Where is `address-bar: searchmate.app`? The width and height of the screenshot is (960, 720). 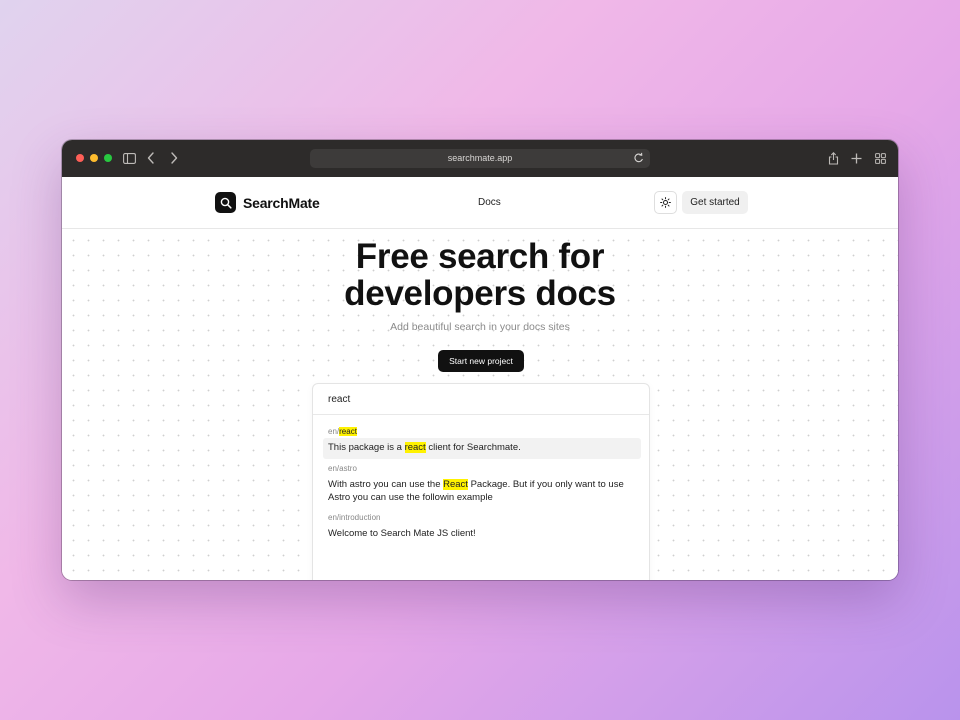 address-bar: searchmate.app is located at coordinates (480, 158).